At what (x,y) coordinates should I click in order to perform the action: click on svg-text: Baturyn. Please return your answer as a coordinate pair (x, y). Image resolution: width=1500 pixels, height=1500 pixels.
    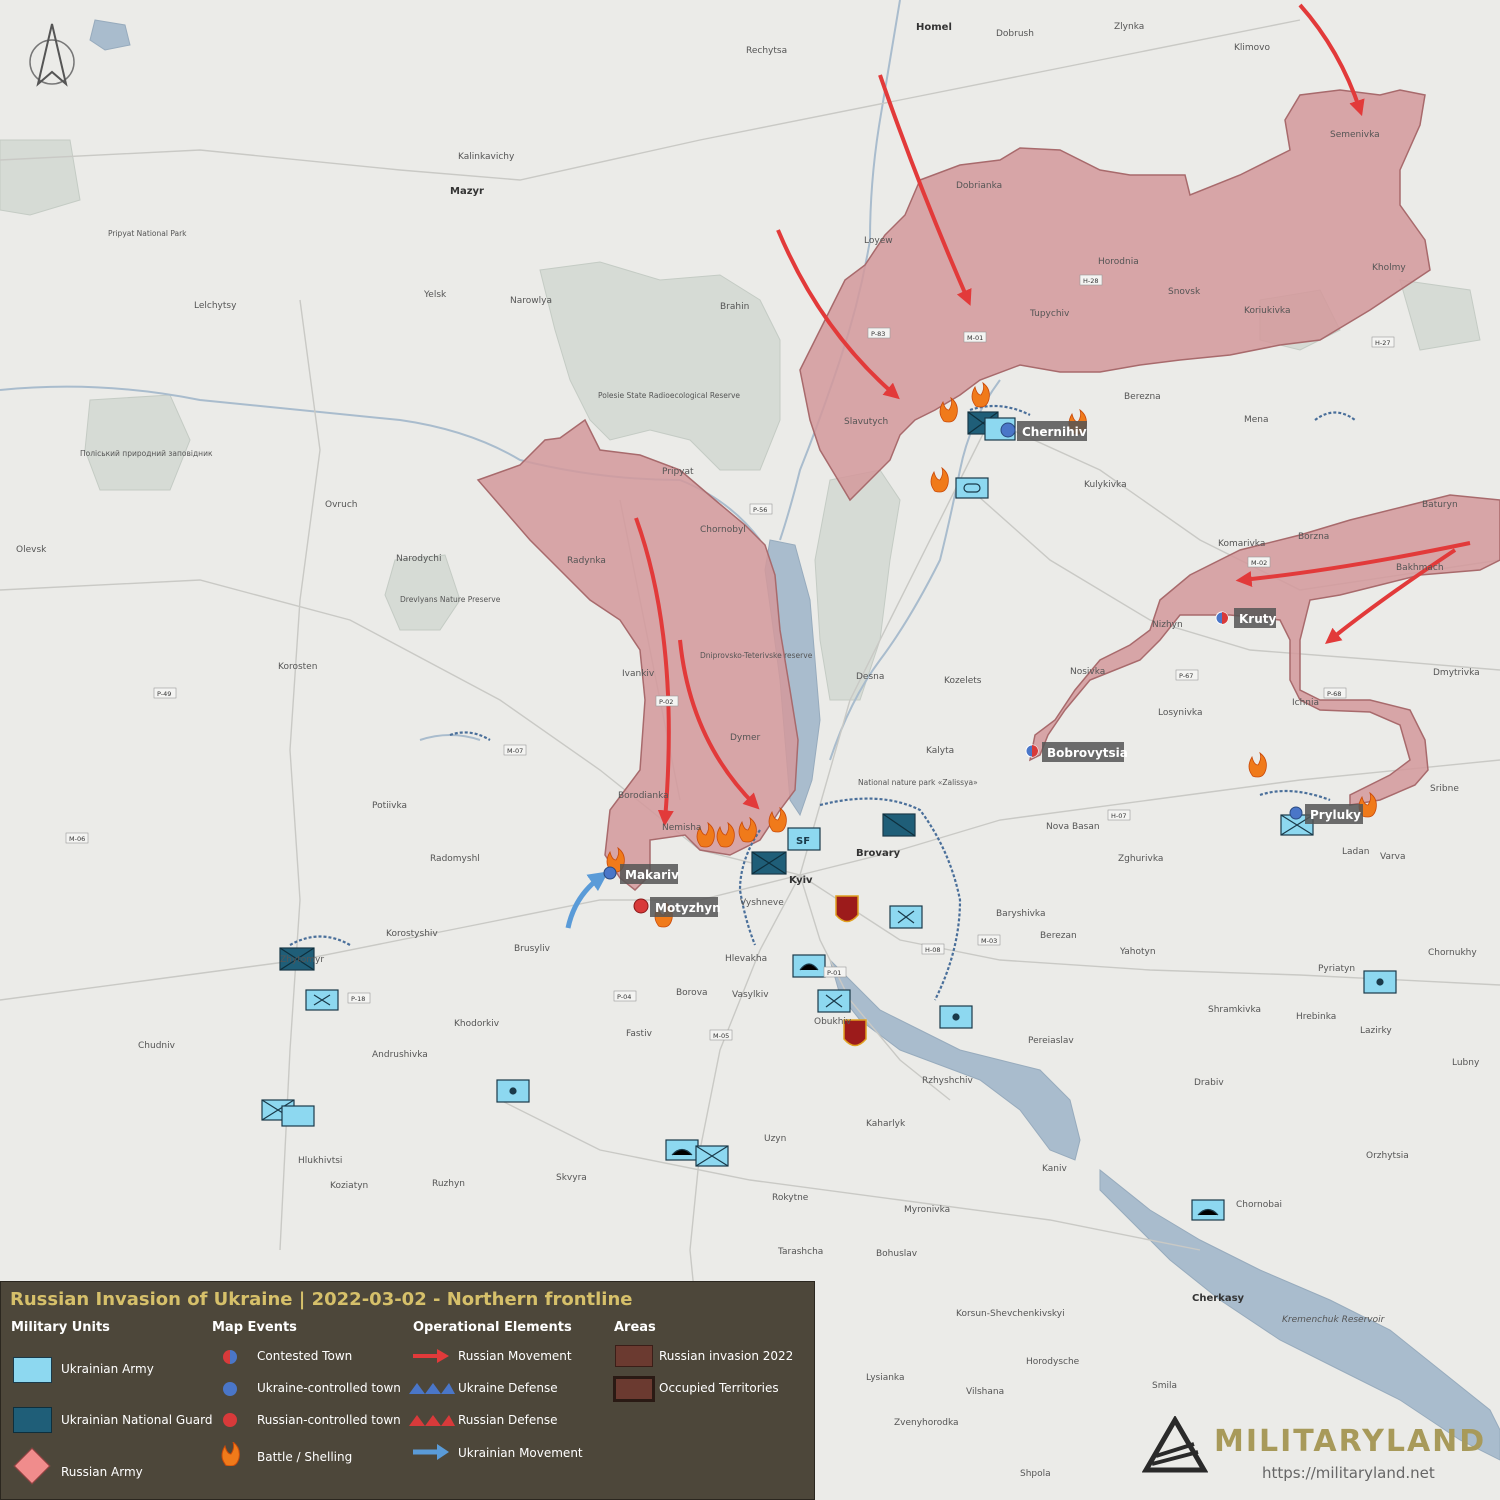
    Looking at the image, I should click on (1440, 505).